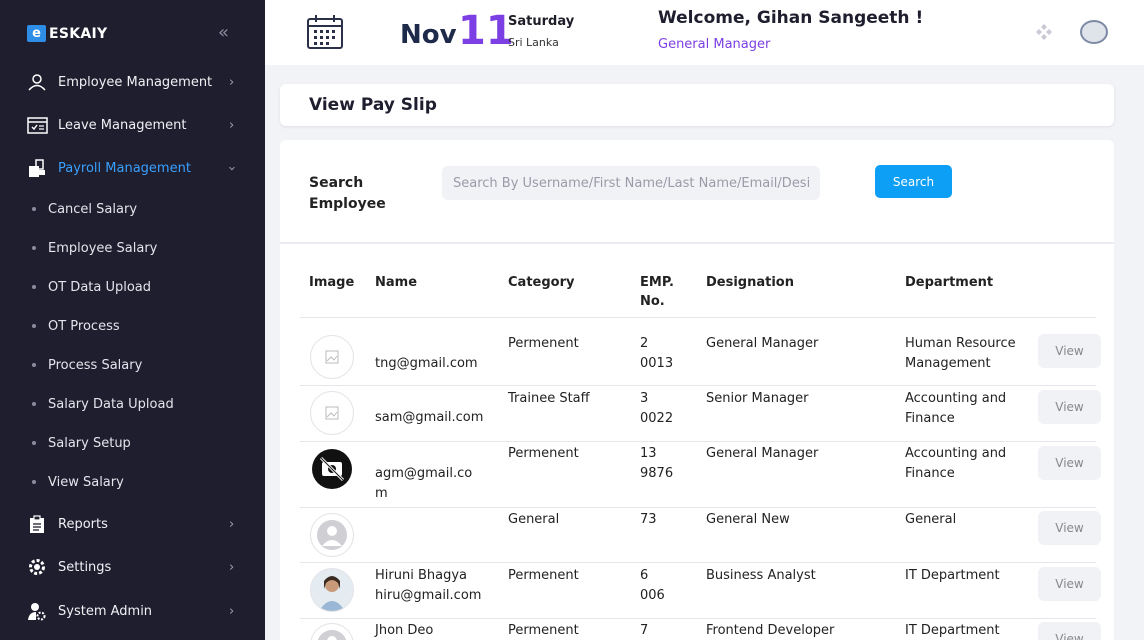 The width and height of the screenshot is (1144, 640). What do you see at coordinates (132, 326) in the screenshot?
I see `sidebar-subitem-ot-process: OT Process` at bounding box center [132, 326].